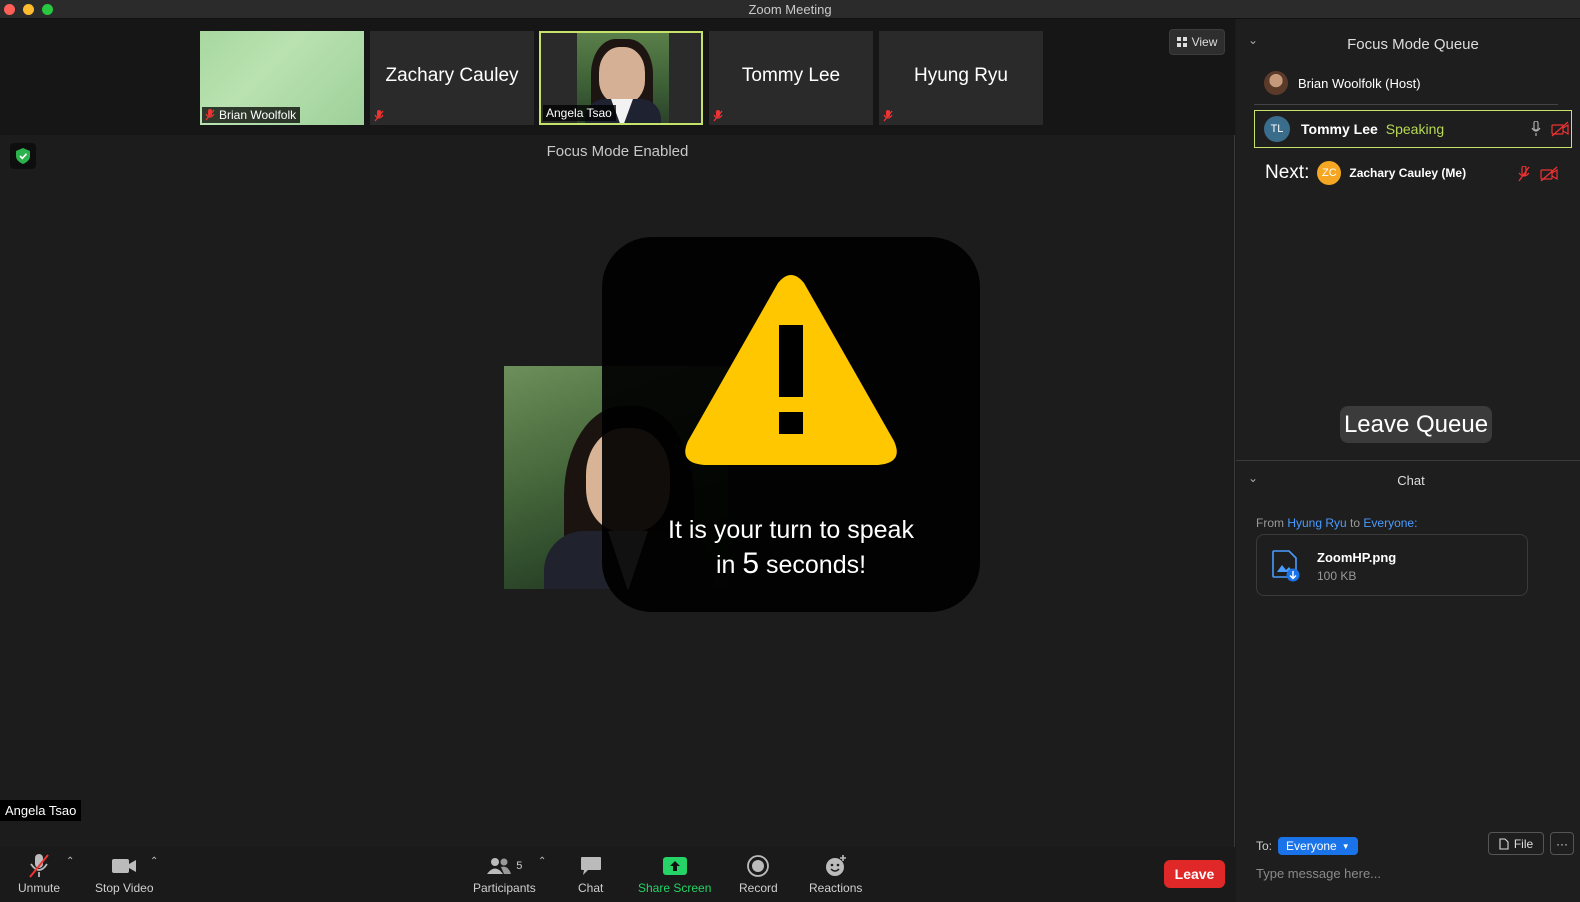 The width and height of the screenshot is (1580, 902). What do you see at coordinates (836, 888) in the screenshot?
I see `reactions-label: Reactions` at bounding box center [836, 888].